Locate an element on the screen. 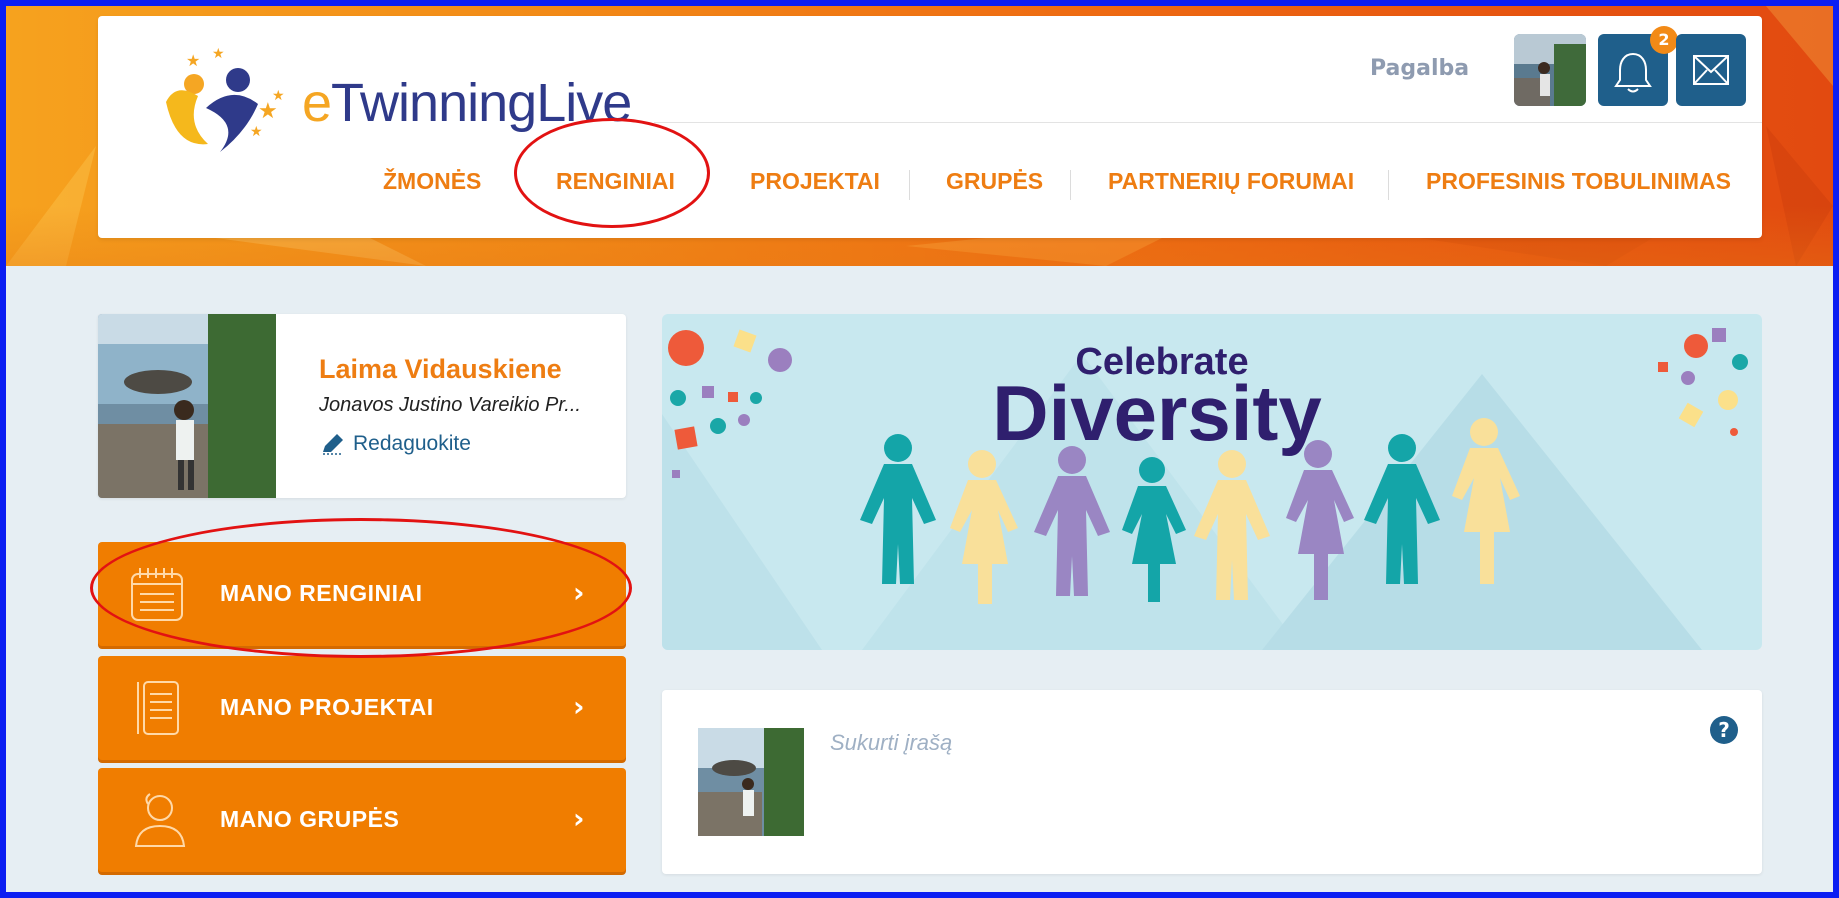 The width and height of the screenshot is (1839, 898). nav-item-groups: GRUPĖS is located at coordinates (994, 181).